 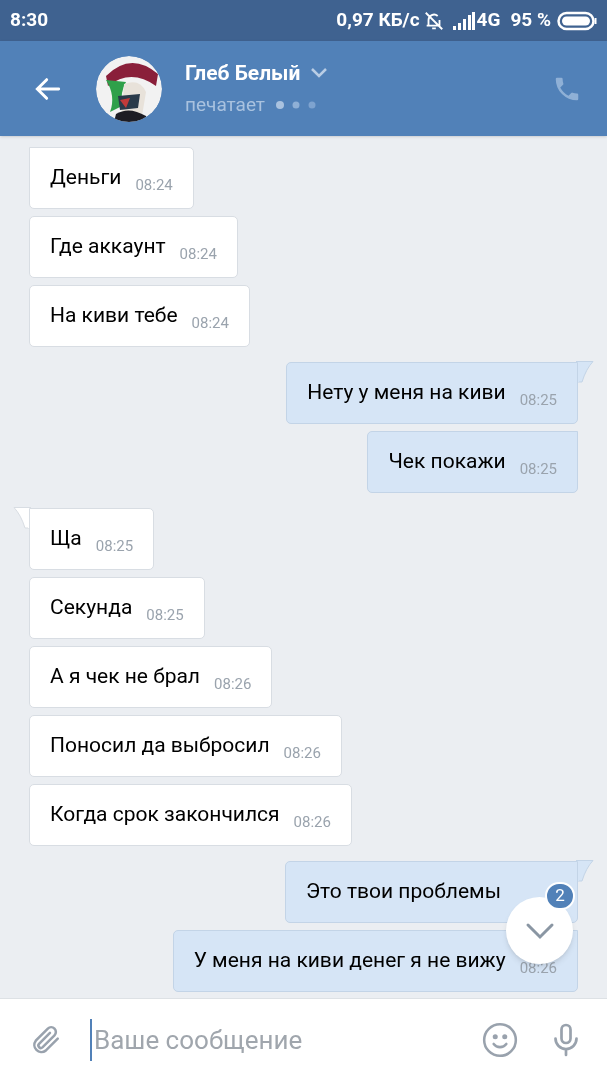 What do you see at coordinates (447, 462) in the screenshot?
I see `message-text: Чек покажи` at bounding box center [447, 462].